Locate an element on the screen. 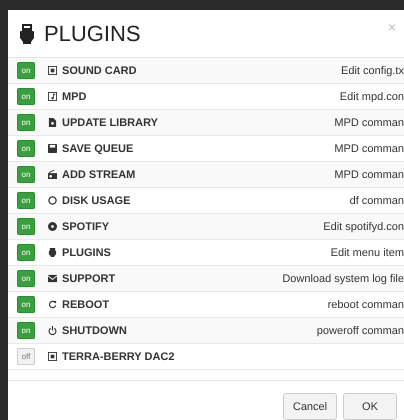  close-button: × is located at coordinates (392, 27).